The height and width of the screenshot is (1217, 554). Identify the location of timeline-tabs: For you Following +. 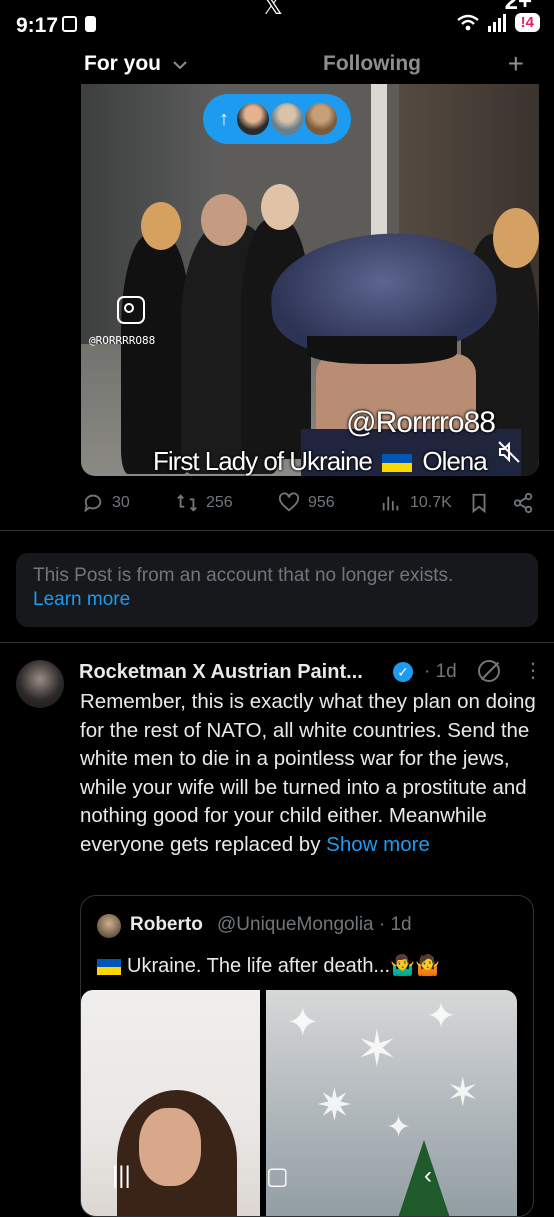
(277, 66).